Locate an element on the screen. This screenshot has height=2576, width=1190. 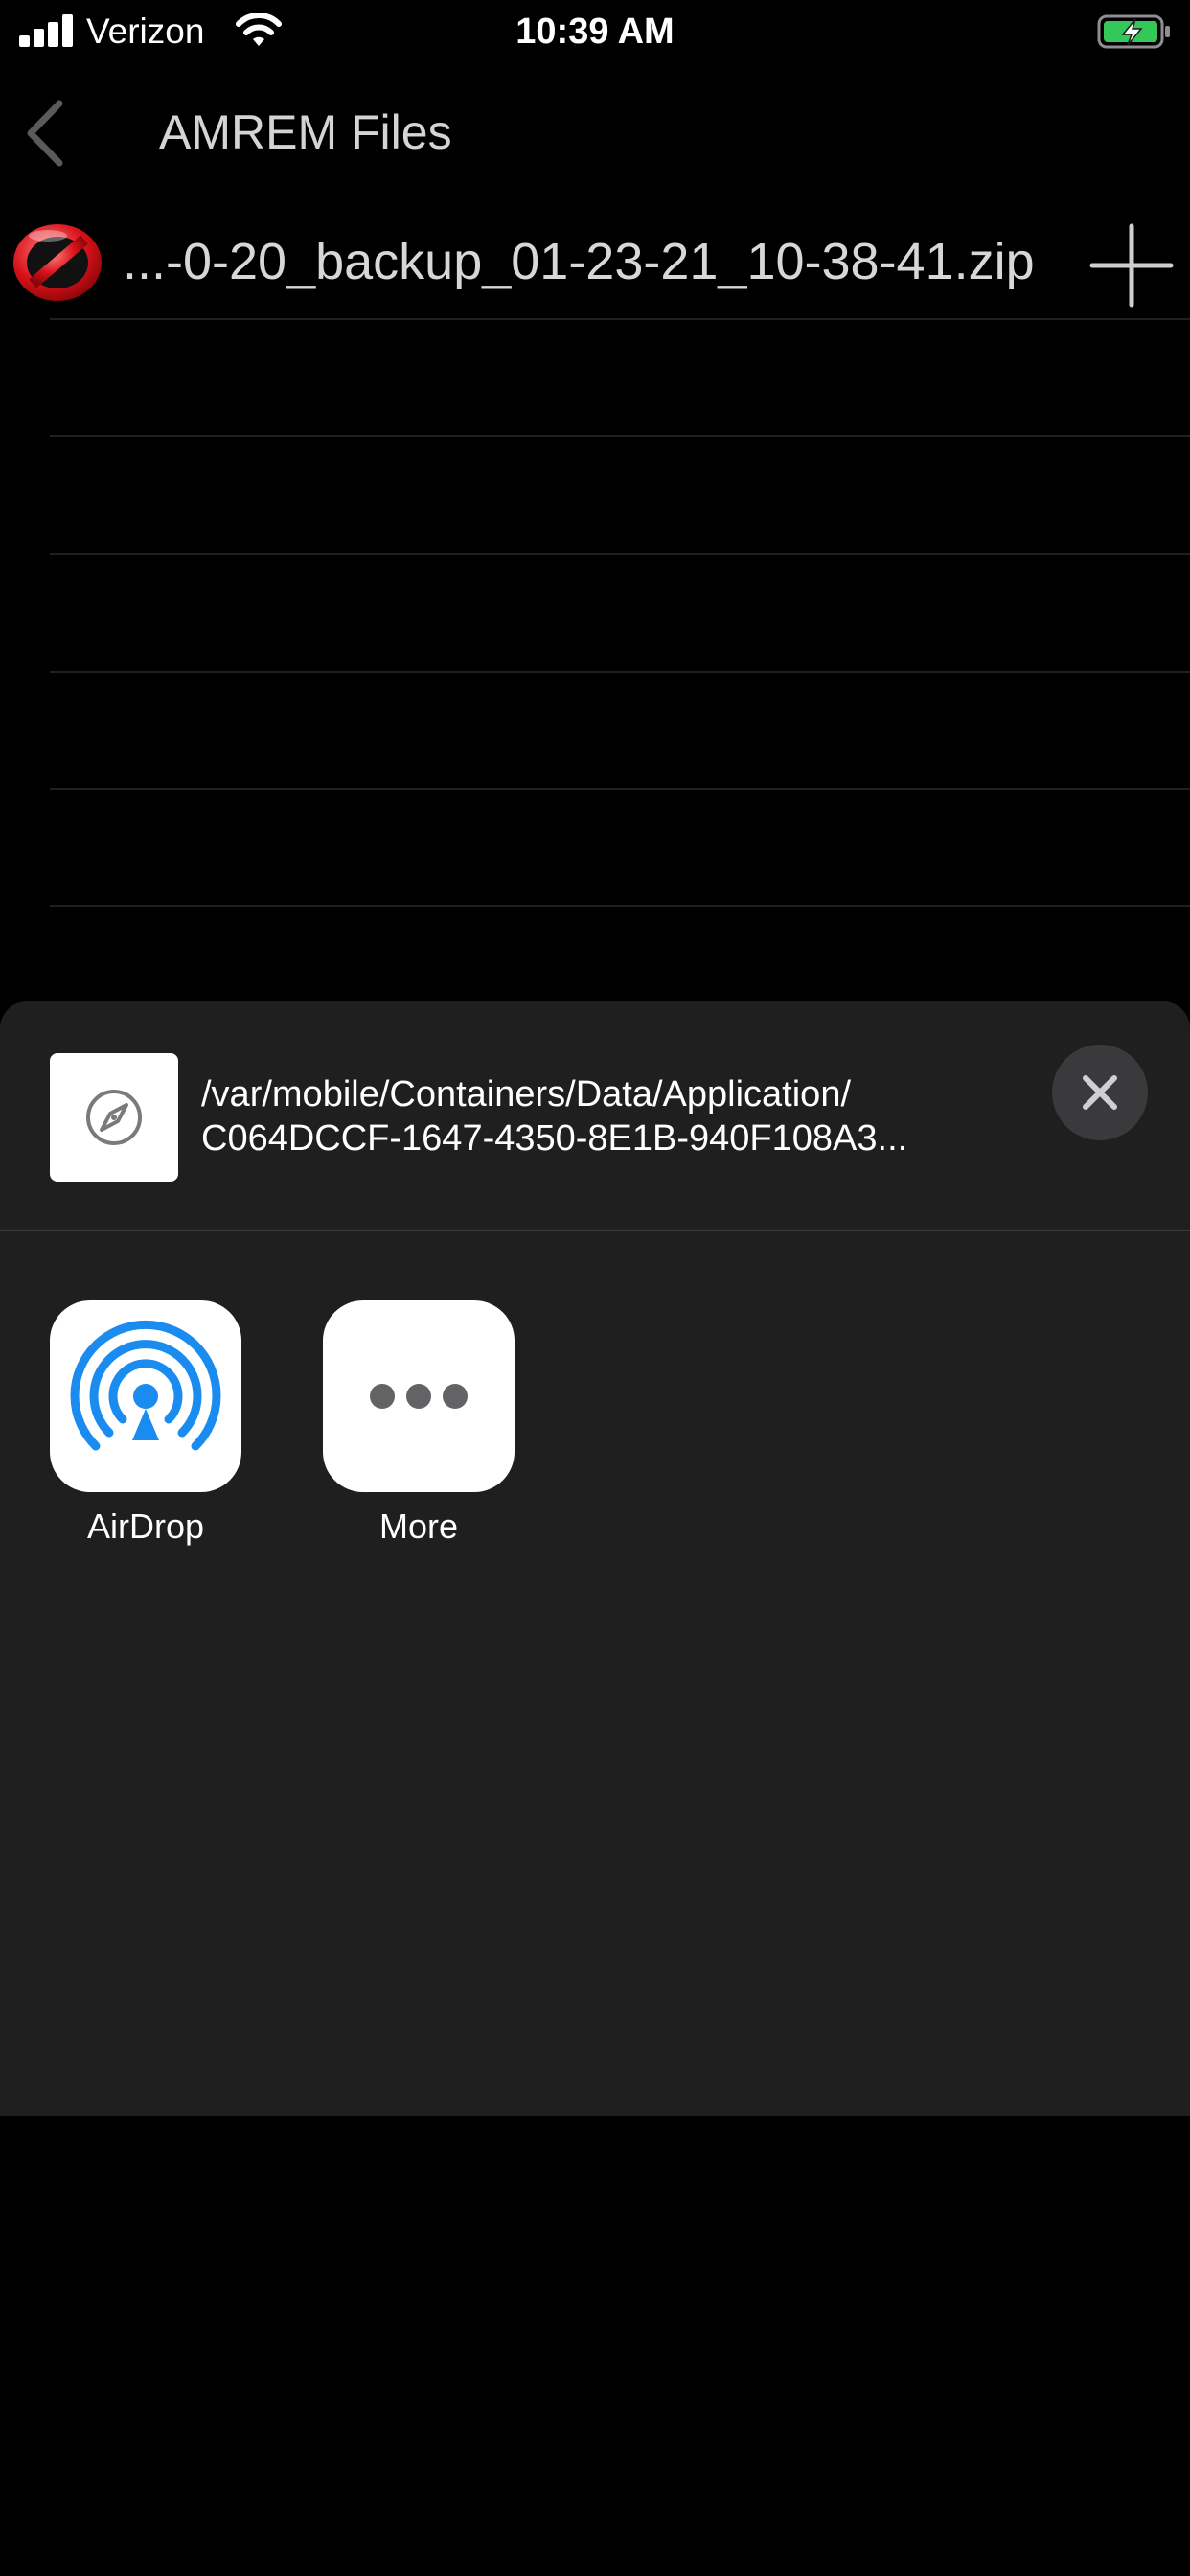
file-list-item: ...-0-20_backup_01-23-21_10-38-41.zip is located at coordinates (595, 260).